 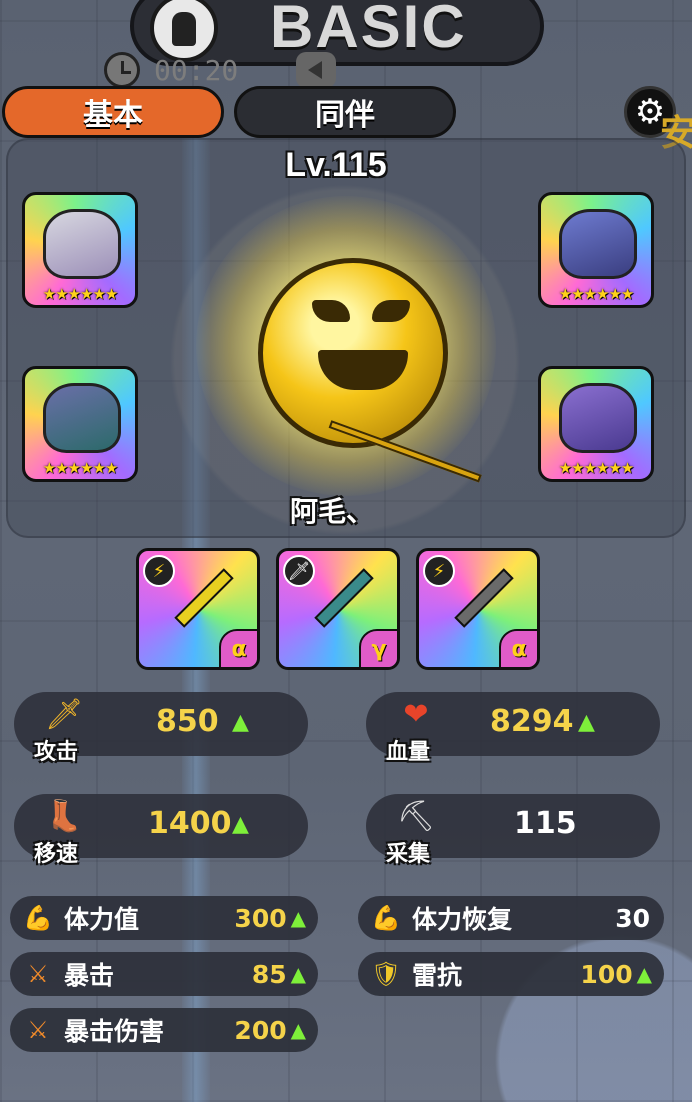 What do you see at coordinates (187, 721) in the screenshot?
I see `stat-value: 850` at bounding box center [187, 721].